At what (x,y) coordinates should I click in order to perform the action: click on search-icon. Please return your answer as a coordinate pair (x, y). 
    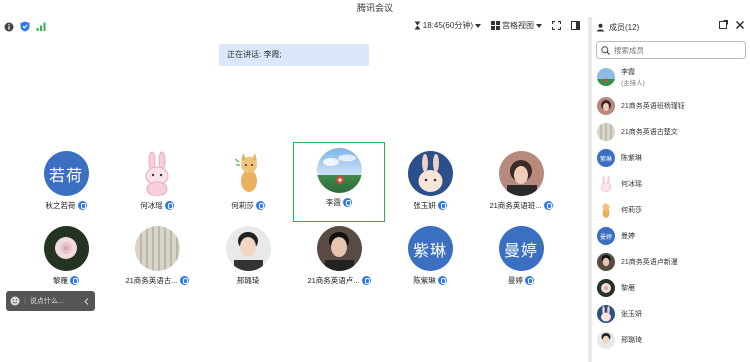
    Looking at the image, I should click on (605, 50).